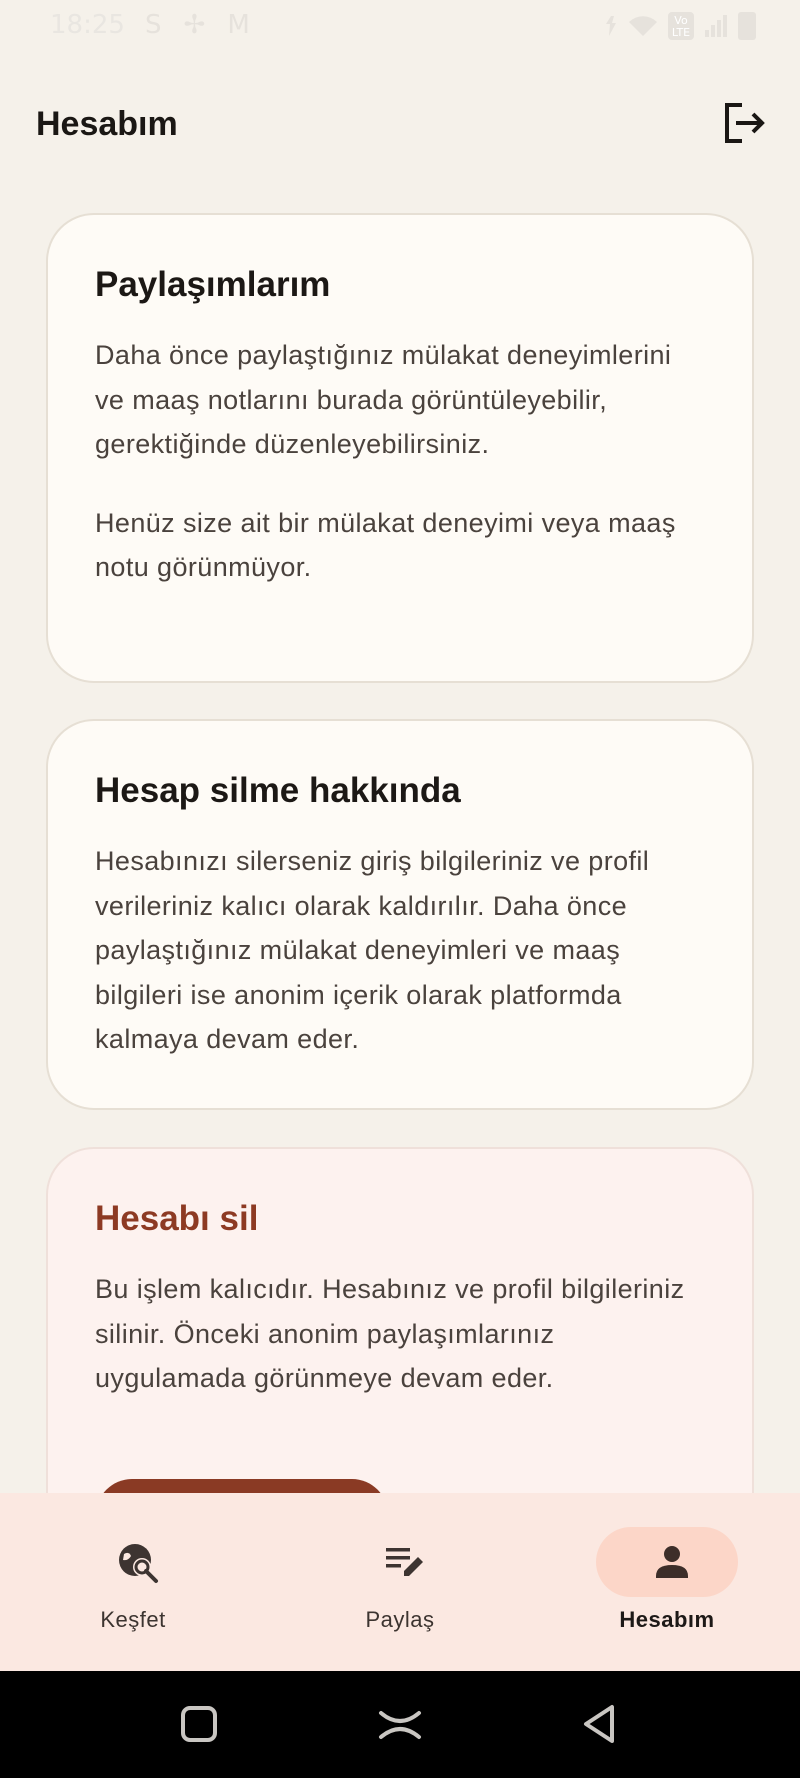  I want to click on logout-button, so click(744, 123).